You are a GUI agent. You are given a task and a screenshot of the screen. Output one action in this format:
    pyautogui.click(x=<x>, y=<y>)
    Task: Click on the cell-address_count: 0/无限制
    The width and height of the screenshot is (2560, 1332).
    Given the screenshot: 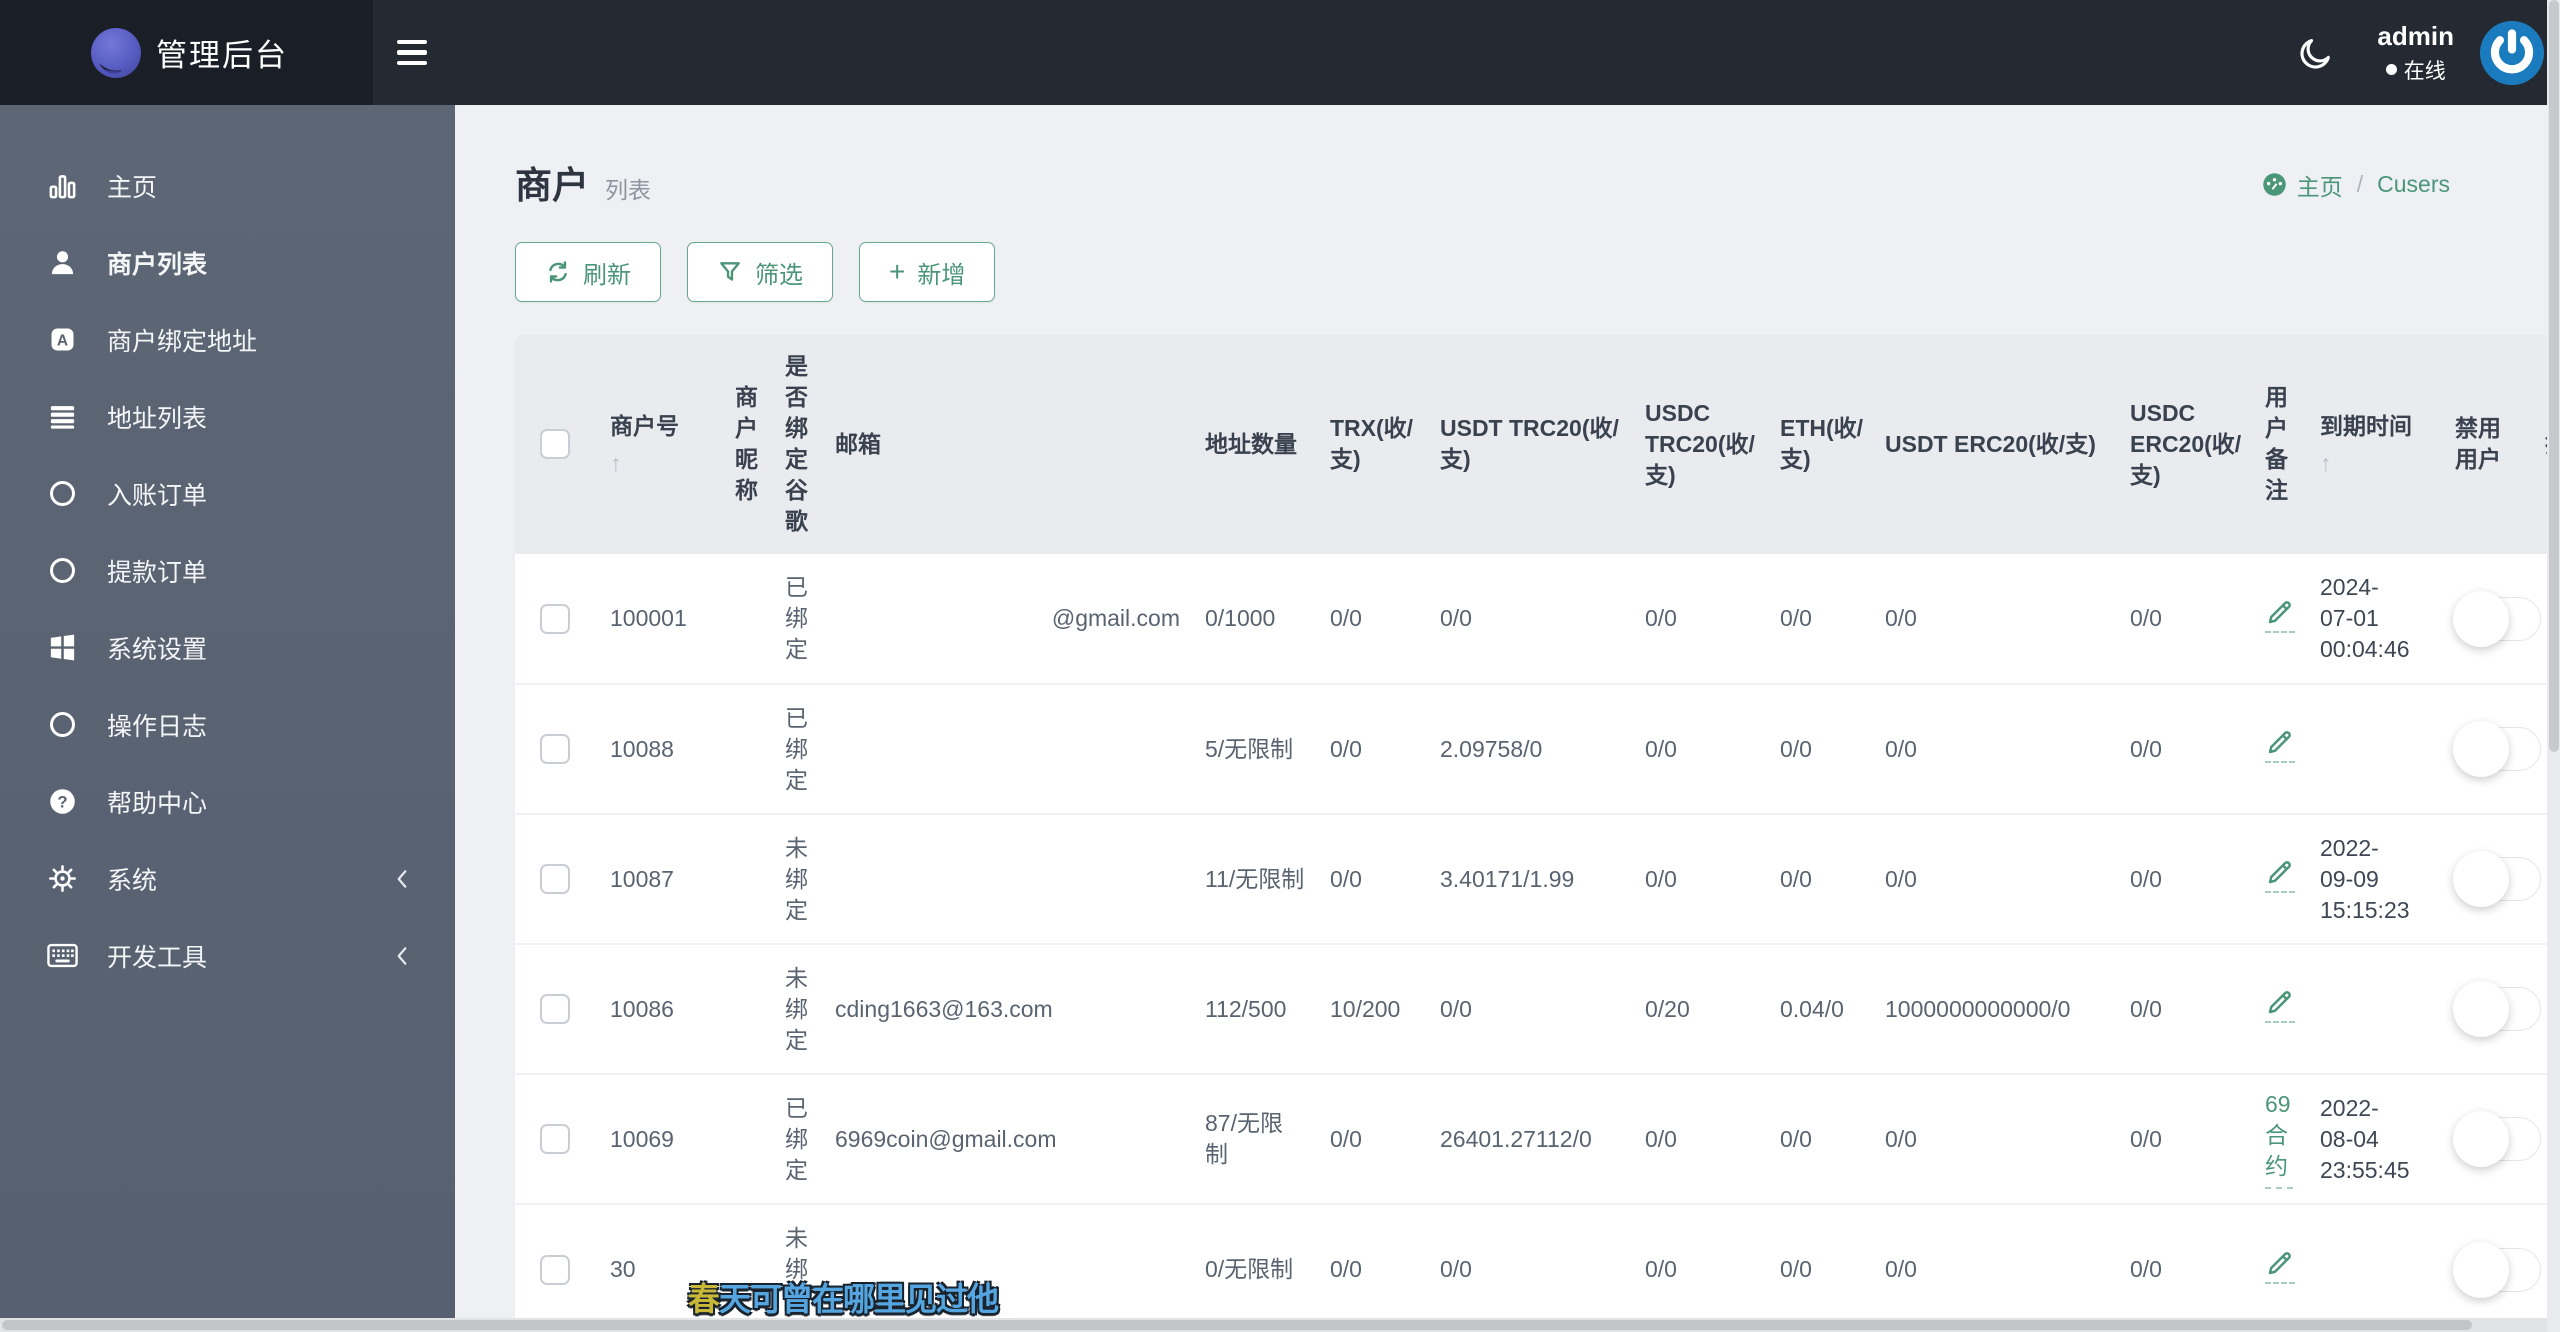 What is the action you would take?
    pyautogui.click(x=1242, y=1260)
    